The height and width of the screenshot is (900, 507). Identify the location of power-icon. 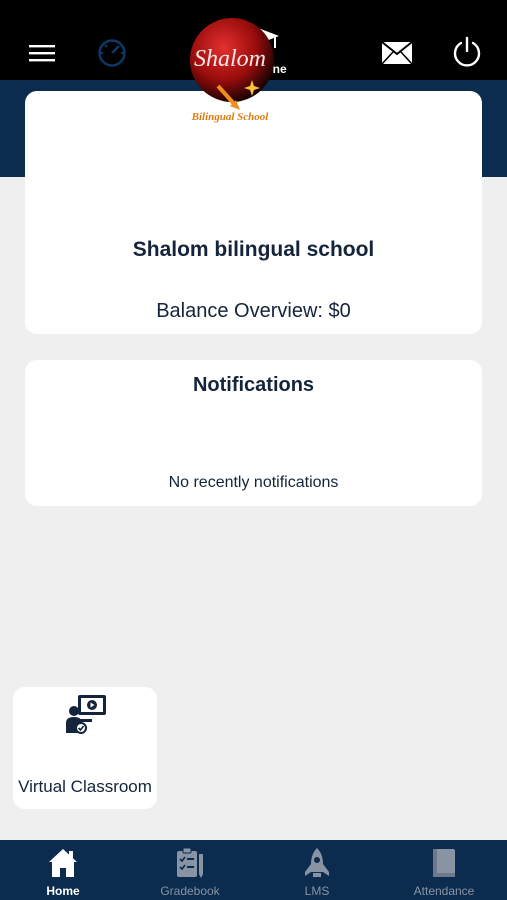
(467, 51).